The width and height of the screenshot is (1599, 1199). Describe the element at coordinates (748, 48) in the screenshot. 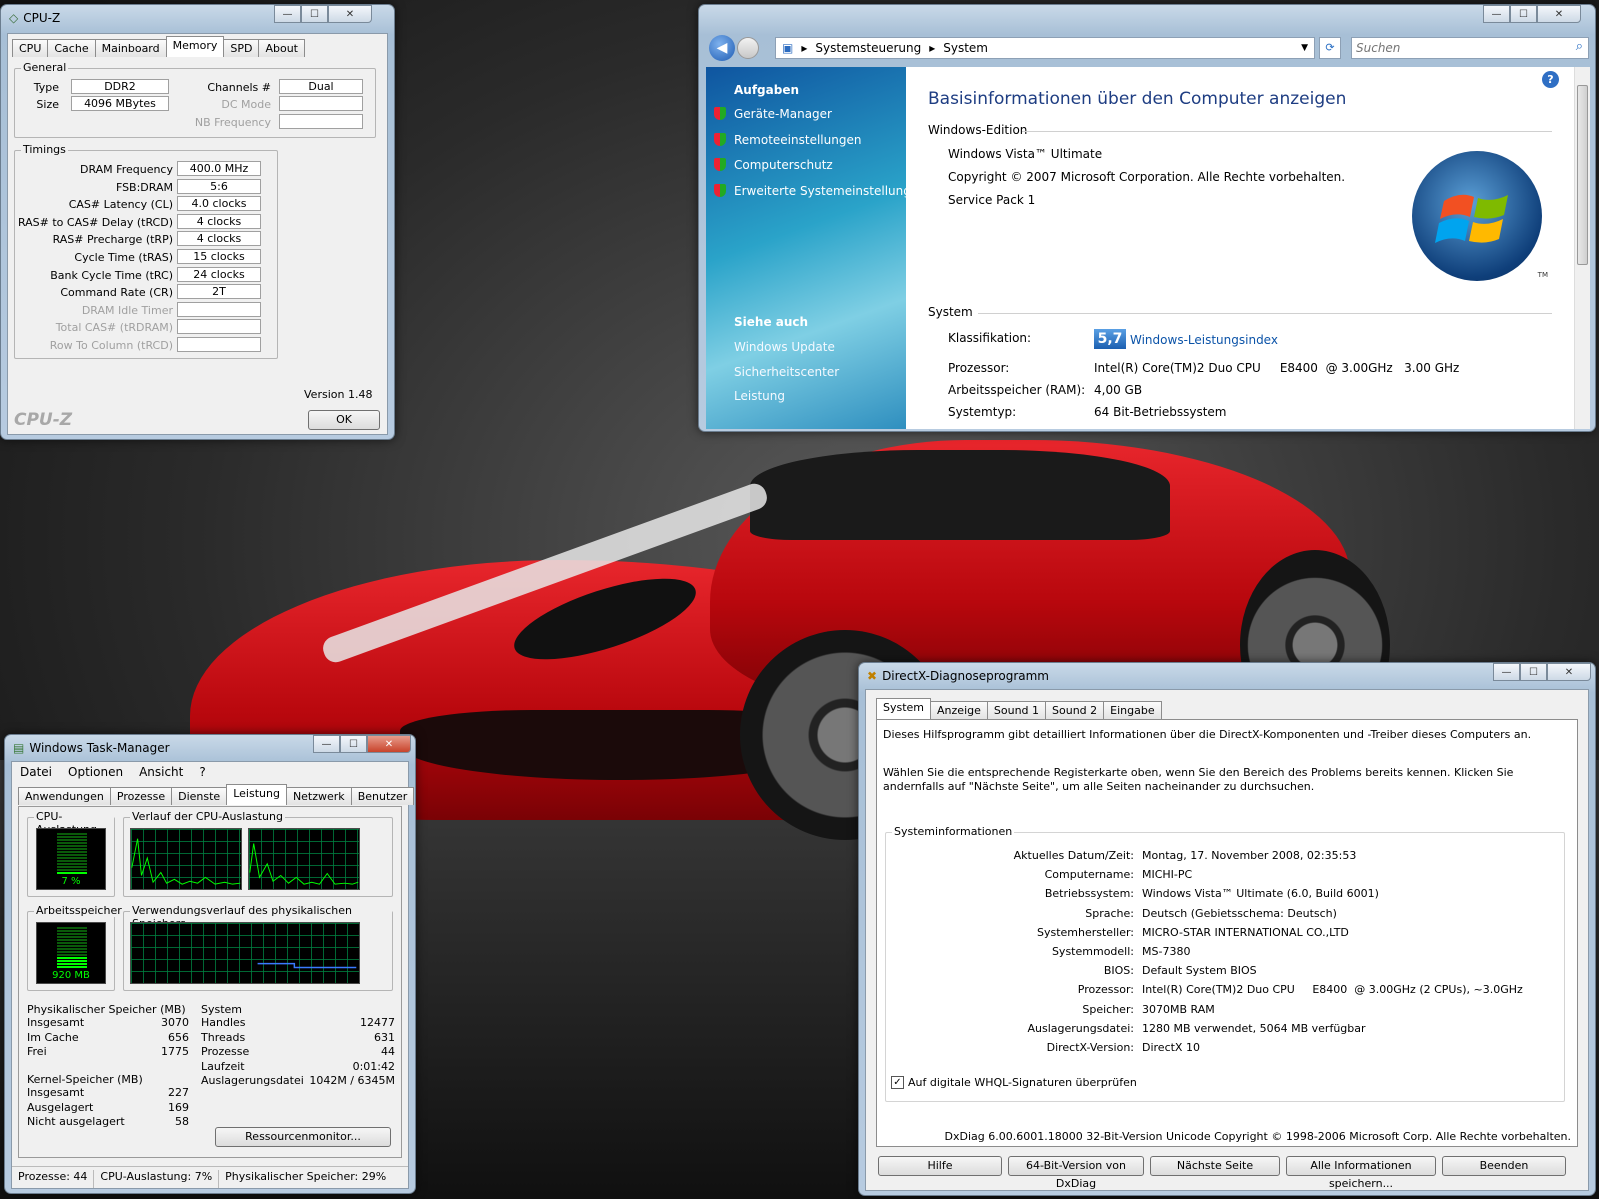

I see `forward-button` at that location.